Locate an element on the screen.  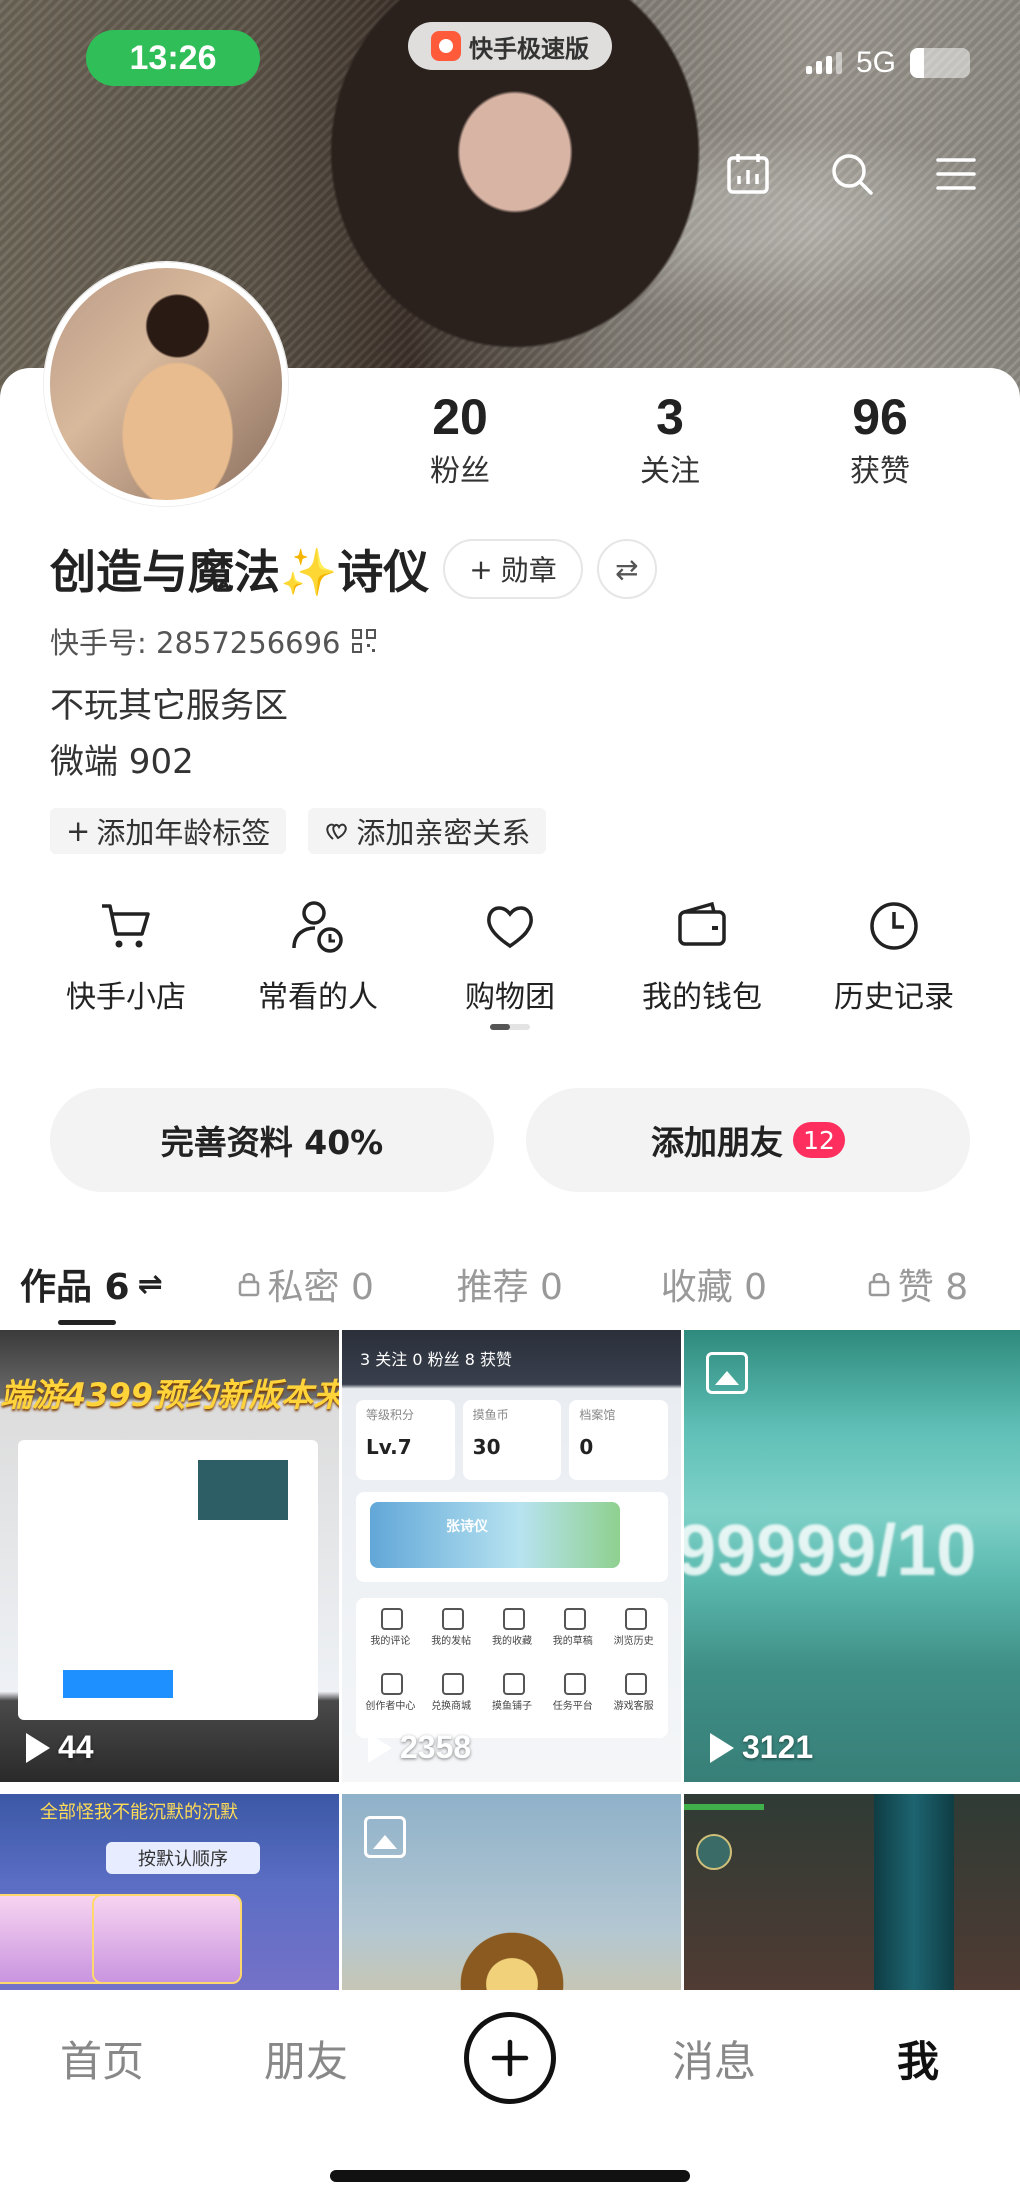
menu-item: 任务平台 is located at coordinates (572, 1700).